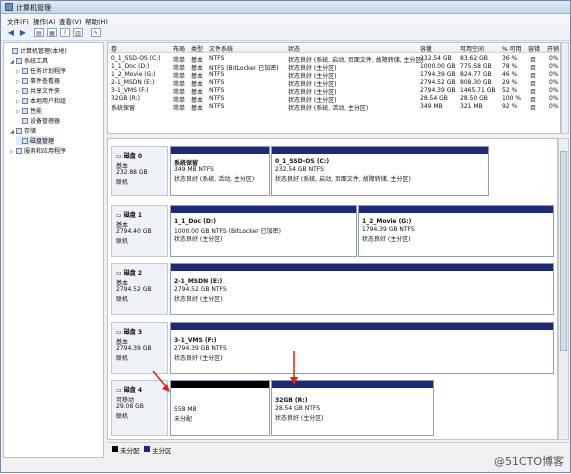  Describe the element at coordinates (130, 451) in the screenshot. I see `legend-unallocated: 未分配` at that location.